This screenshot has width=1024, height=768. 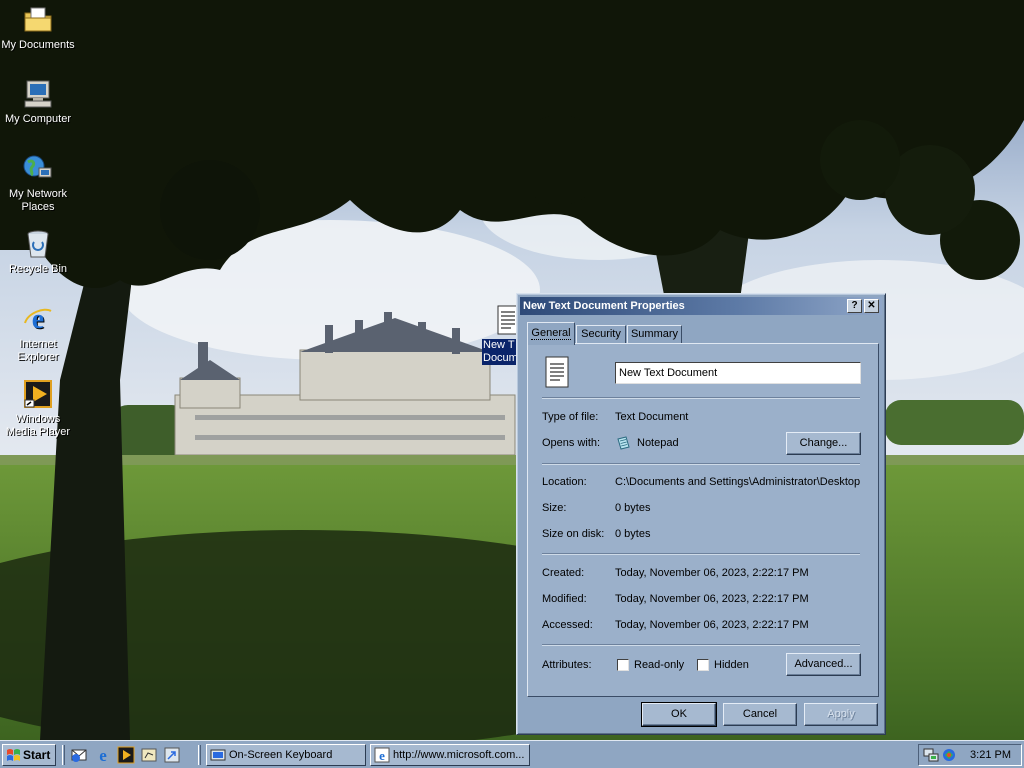 I want to click on type-of-file-label: Type of file:, so click(x=570, y=417).